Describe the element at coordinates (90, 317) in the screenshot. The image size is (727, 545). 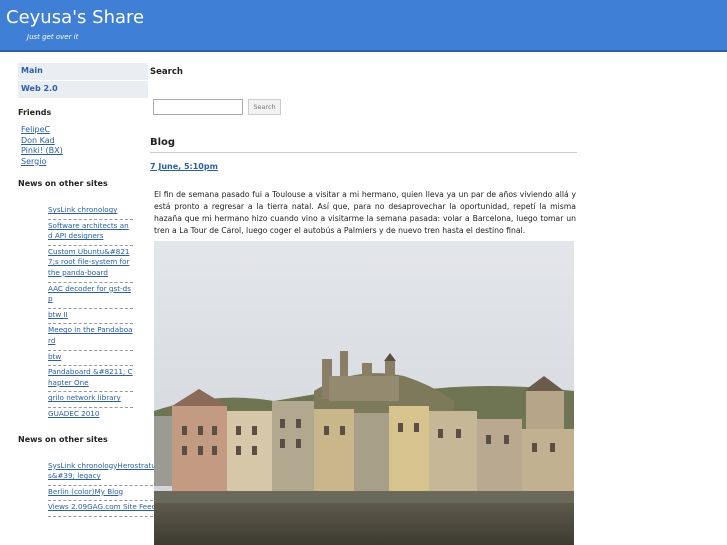
I see `news-link: btw II` at that location.